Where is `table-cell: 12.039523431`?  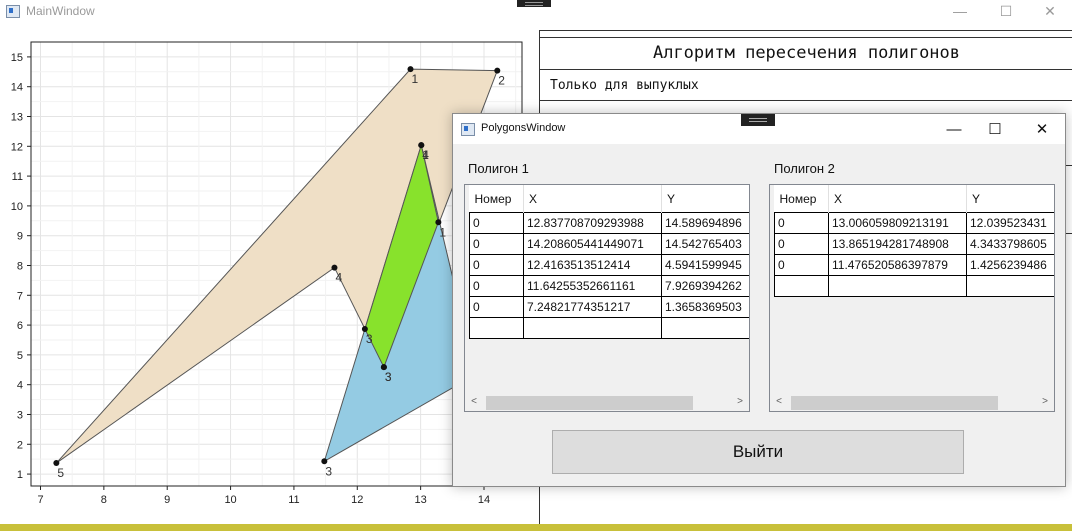 table-cell: 12.039523431 is located at coordinates (1010, 223).